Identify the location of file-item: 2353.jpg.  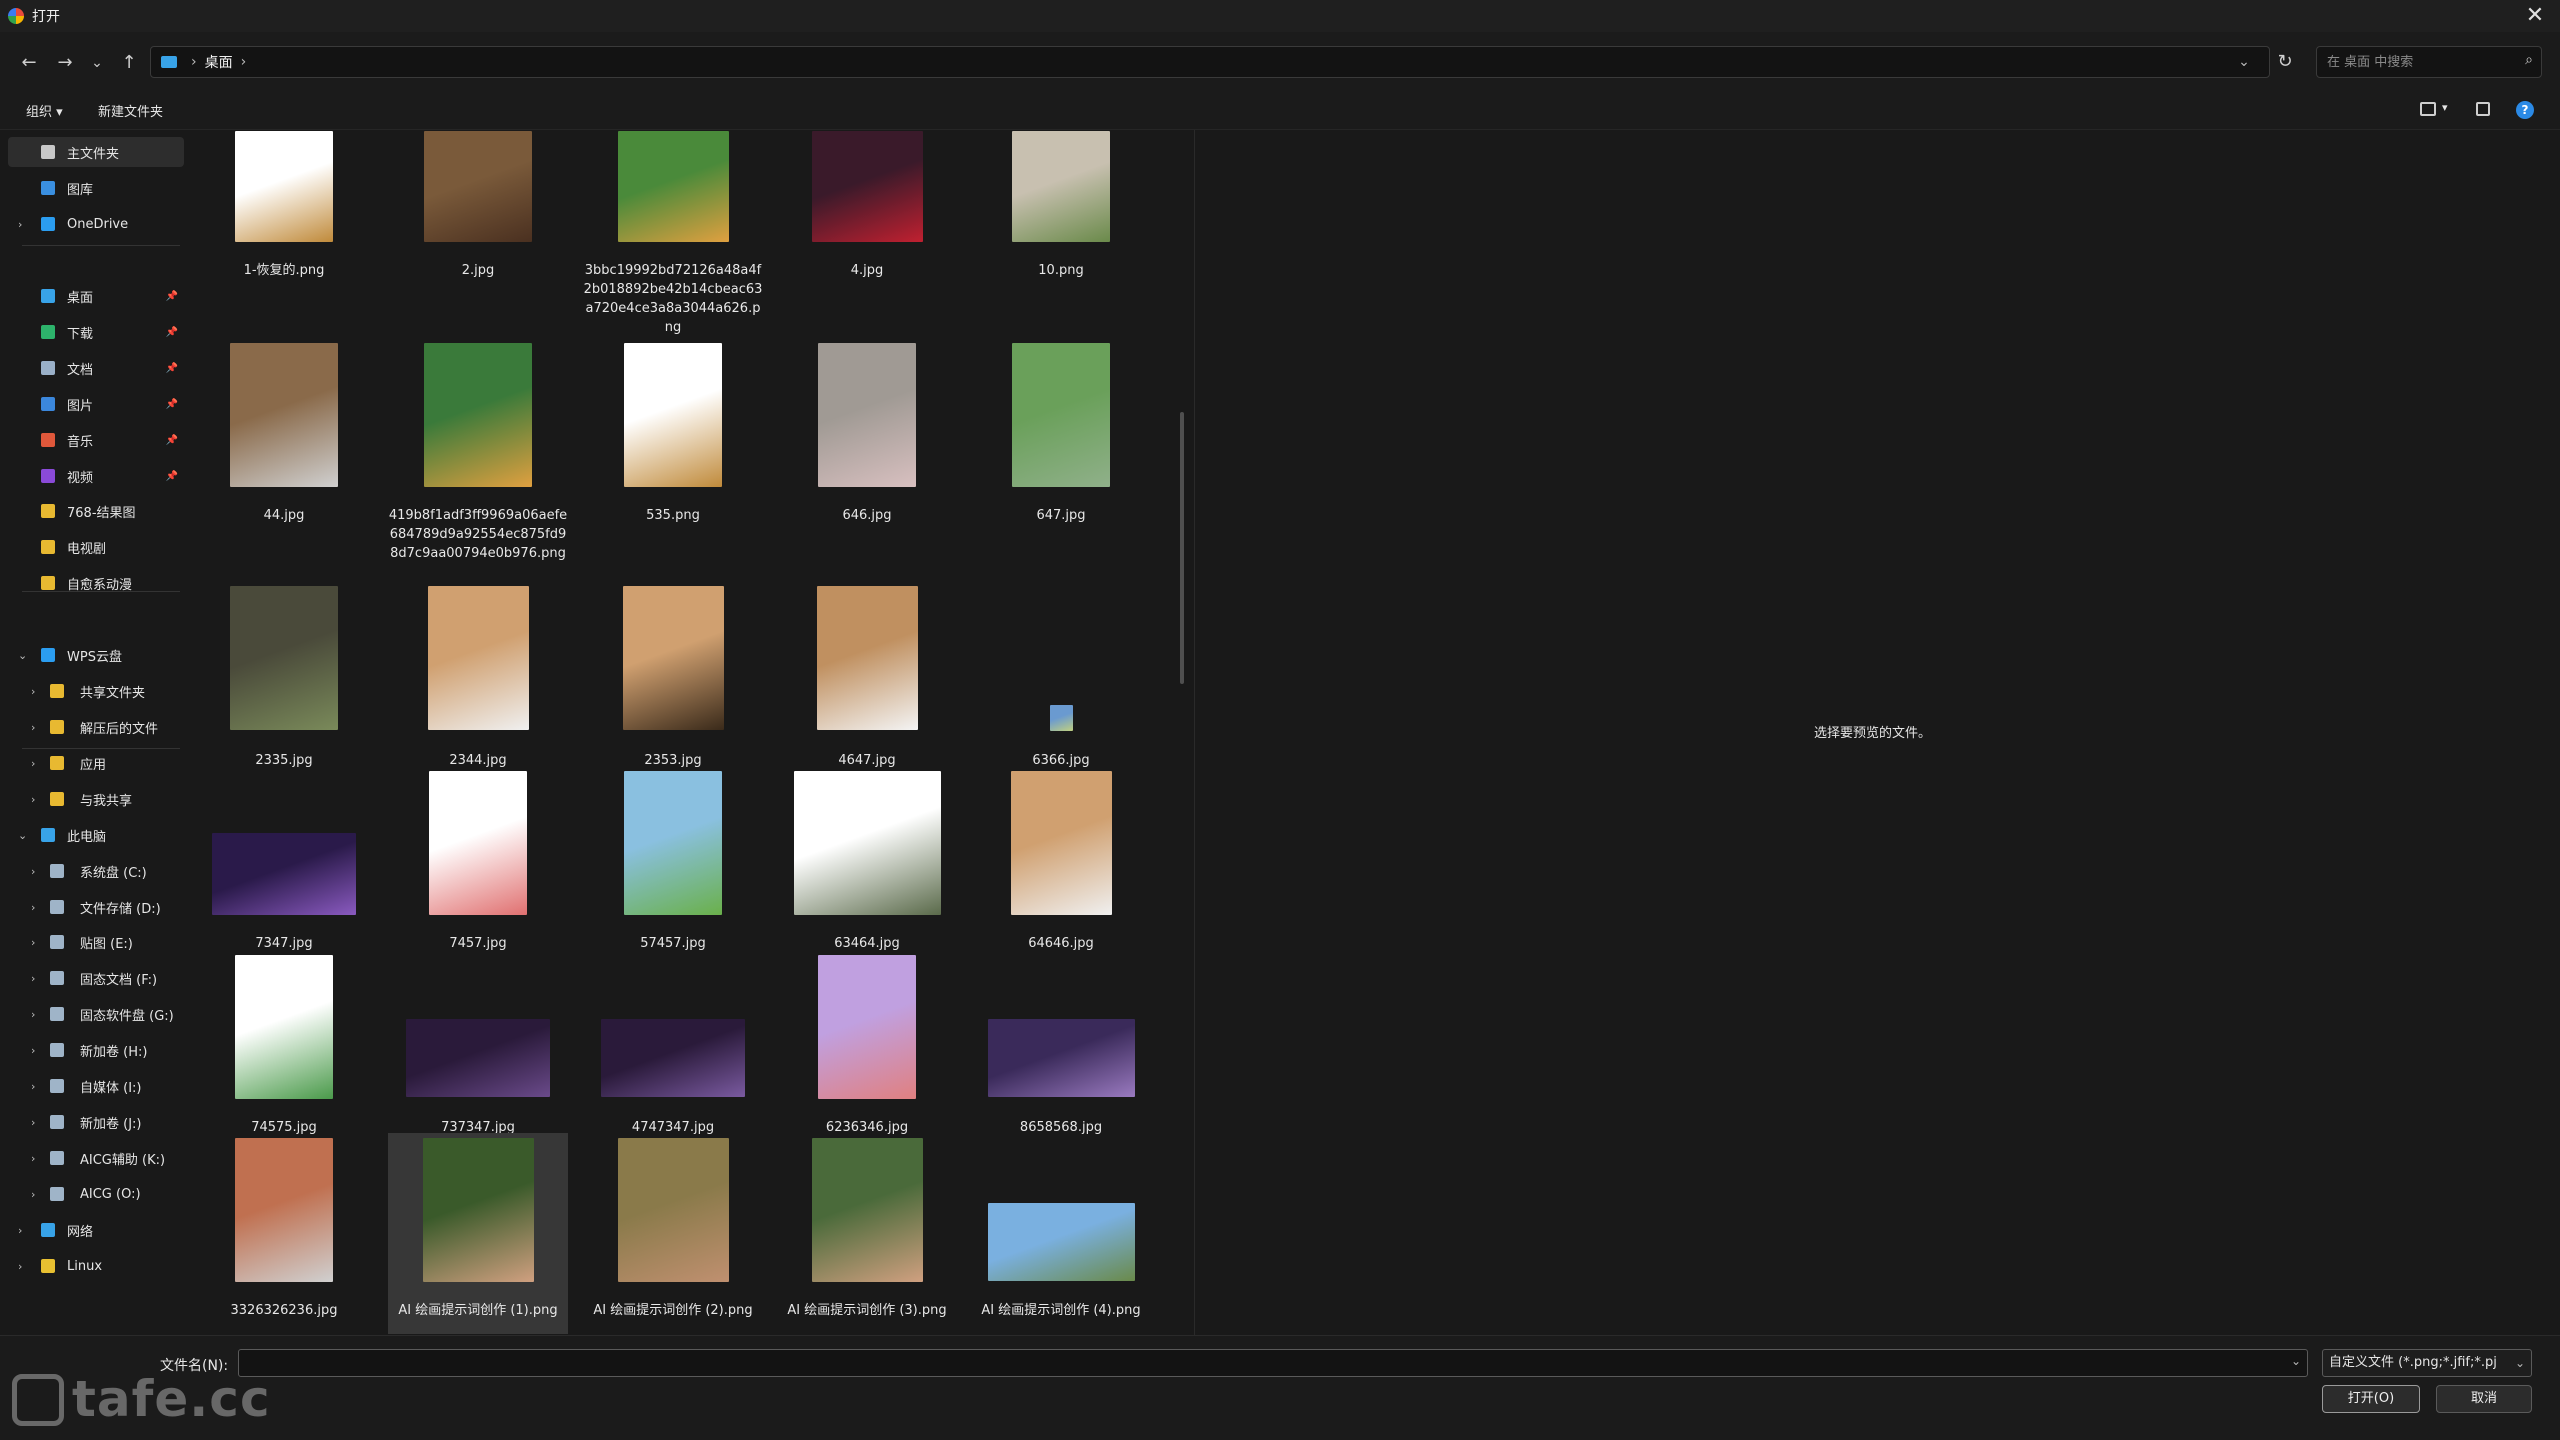
(673, 680).